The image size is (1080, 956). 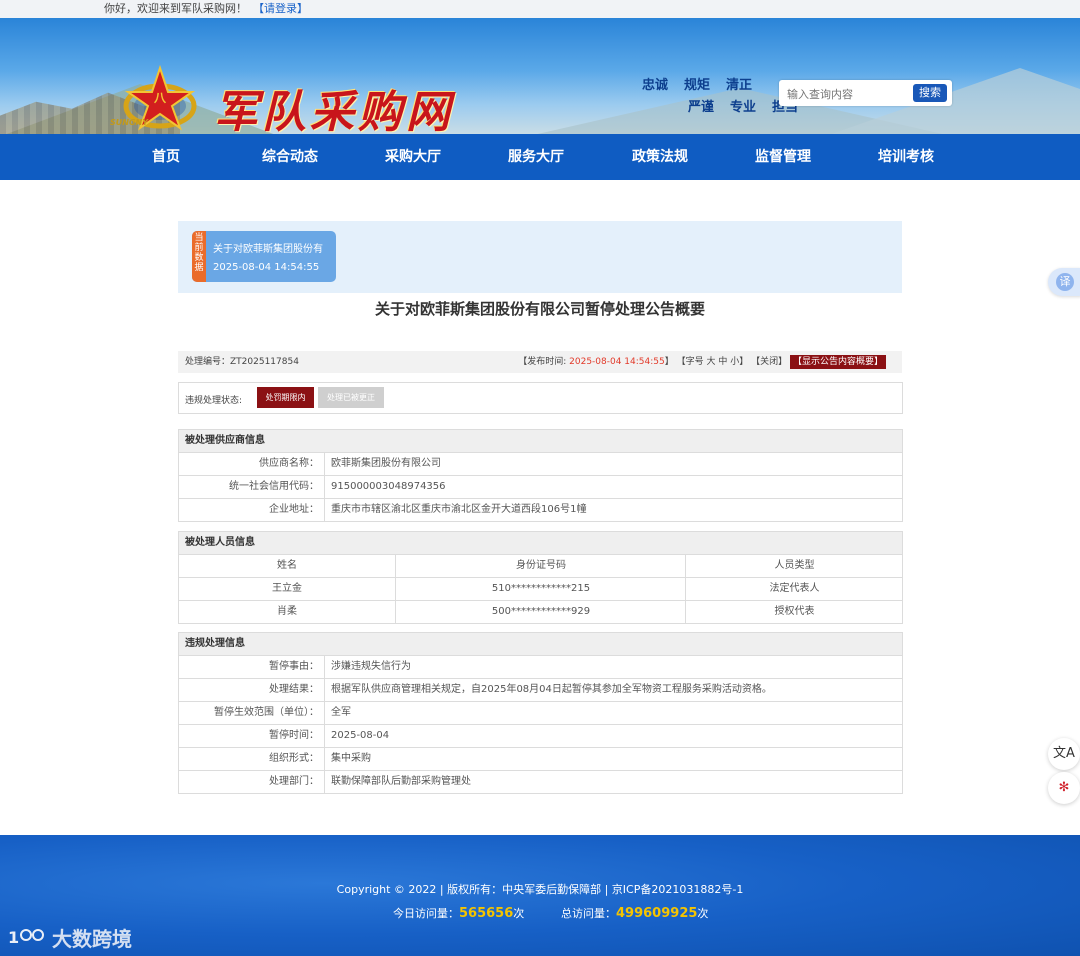 What do you see at coordinates (540, 589) in the screenshot?
I see `table-row: 王立金 510************215 法定代表人` at bounding box center [540, 589].